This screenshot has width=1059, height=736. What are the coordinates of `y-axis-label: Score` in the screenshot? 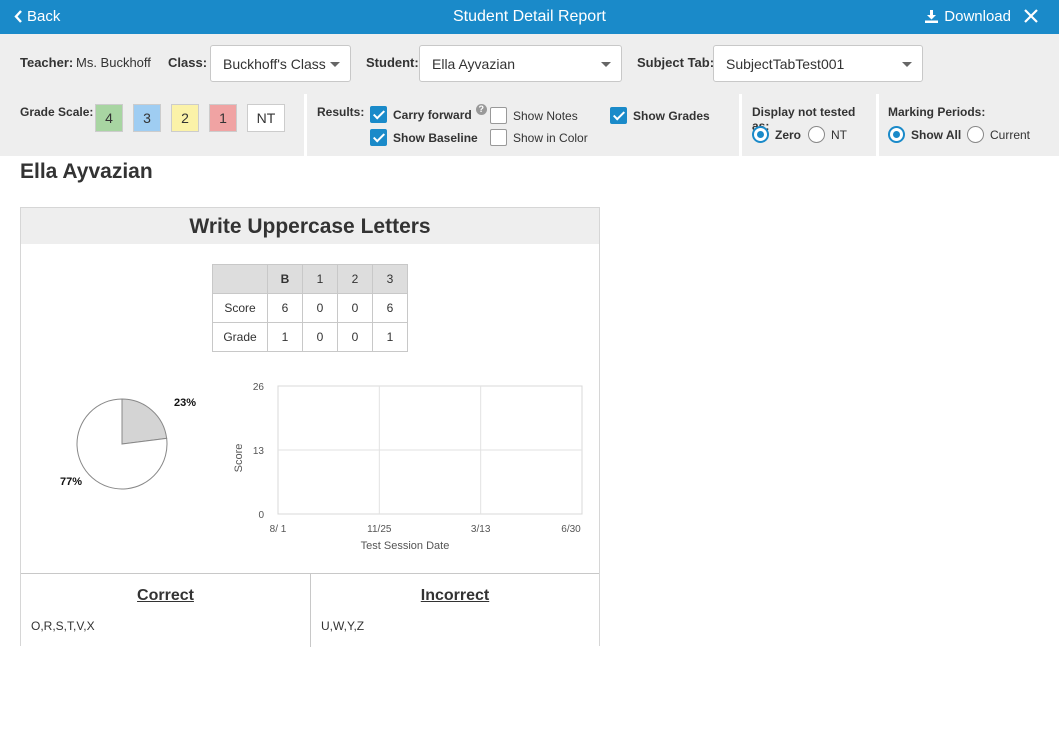 It's located at (239, 458).